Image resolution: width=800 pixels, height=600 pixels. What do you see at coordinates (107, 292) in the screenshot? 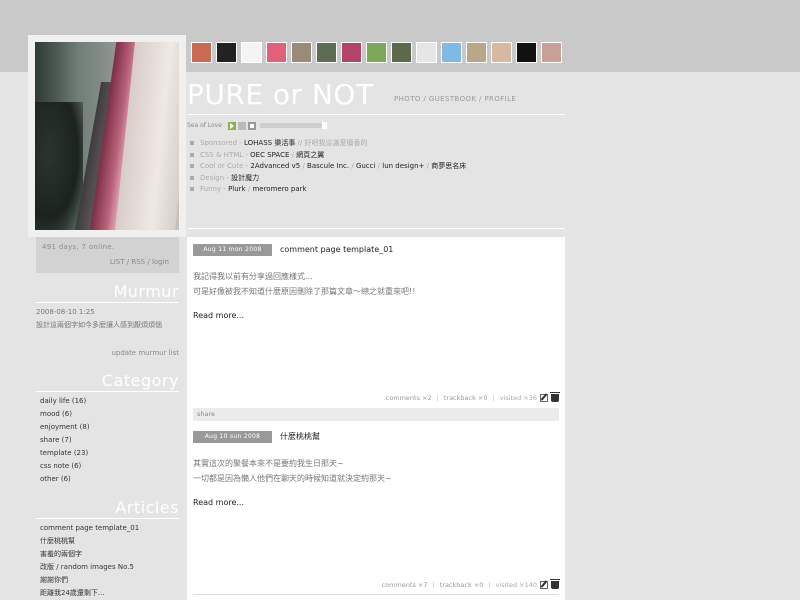
I see `murmur-heading: Murmur` at bounding box center [107, 292].